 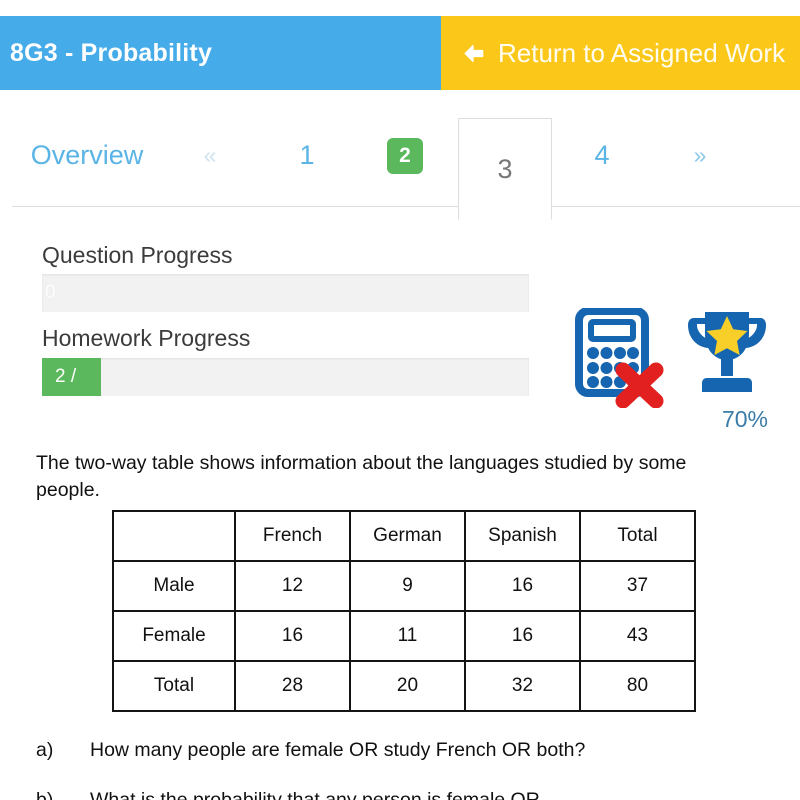 What do you see at coordinates (406, 206) in the screenshot?
I see `tab-baseline-divider` at bounding box center [406, 206].